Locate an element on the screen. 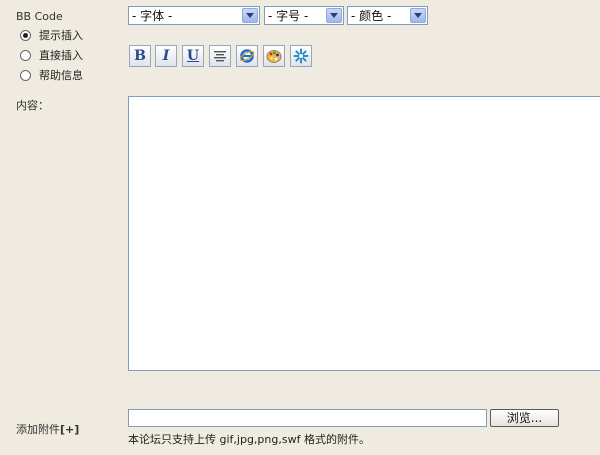 Image resolution: width=600 pixels, height=455 pixels. mode-direct-insert: 直接插入 is located at coordinates (51, 55).